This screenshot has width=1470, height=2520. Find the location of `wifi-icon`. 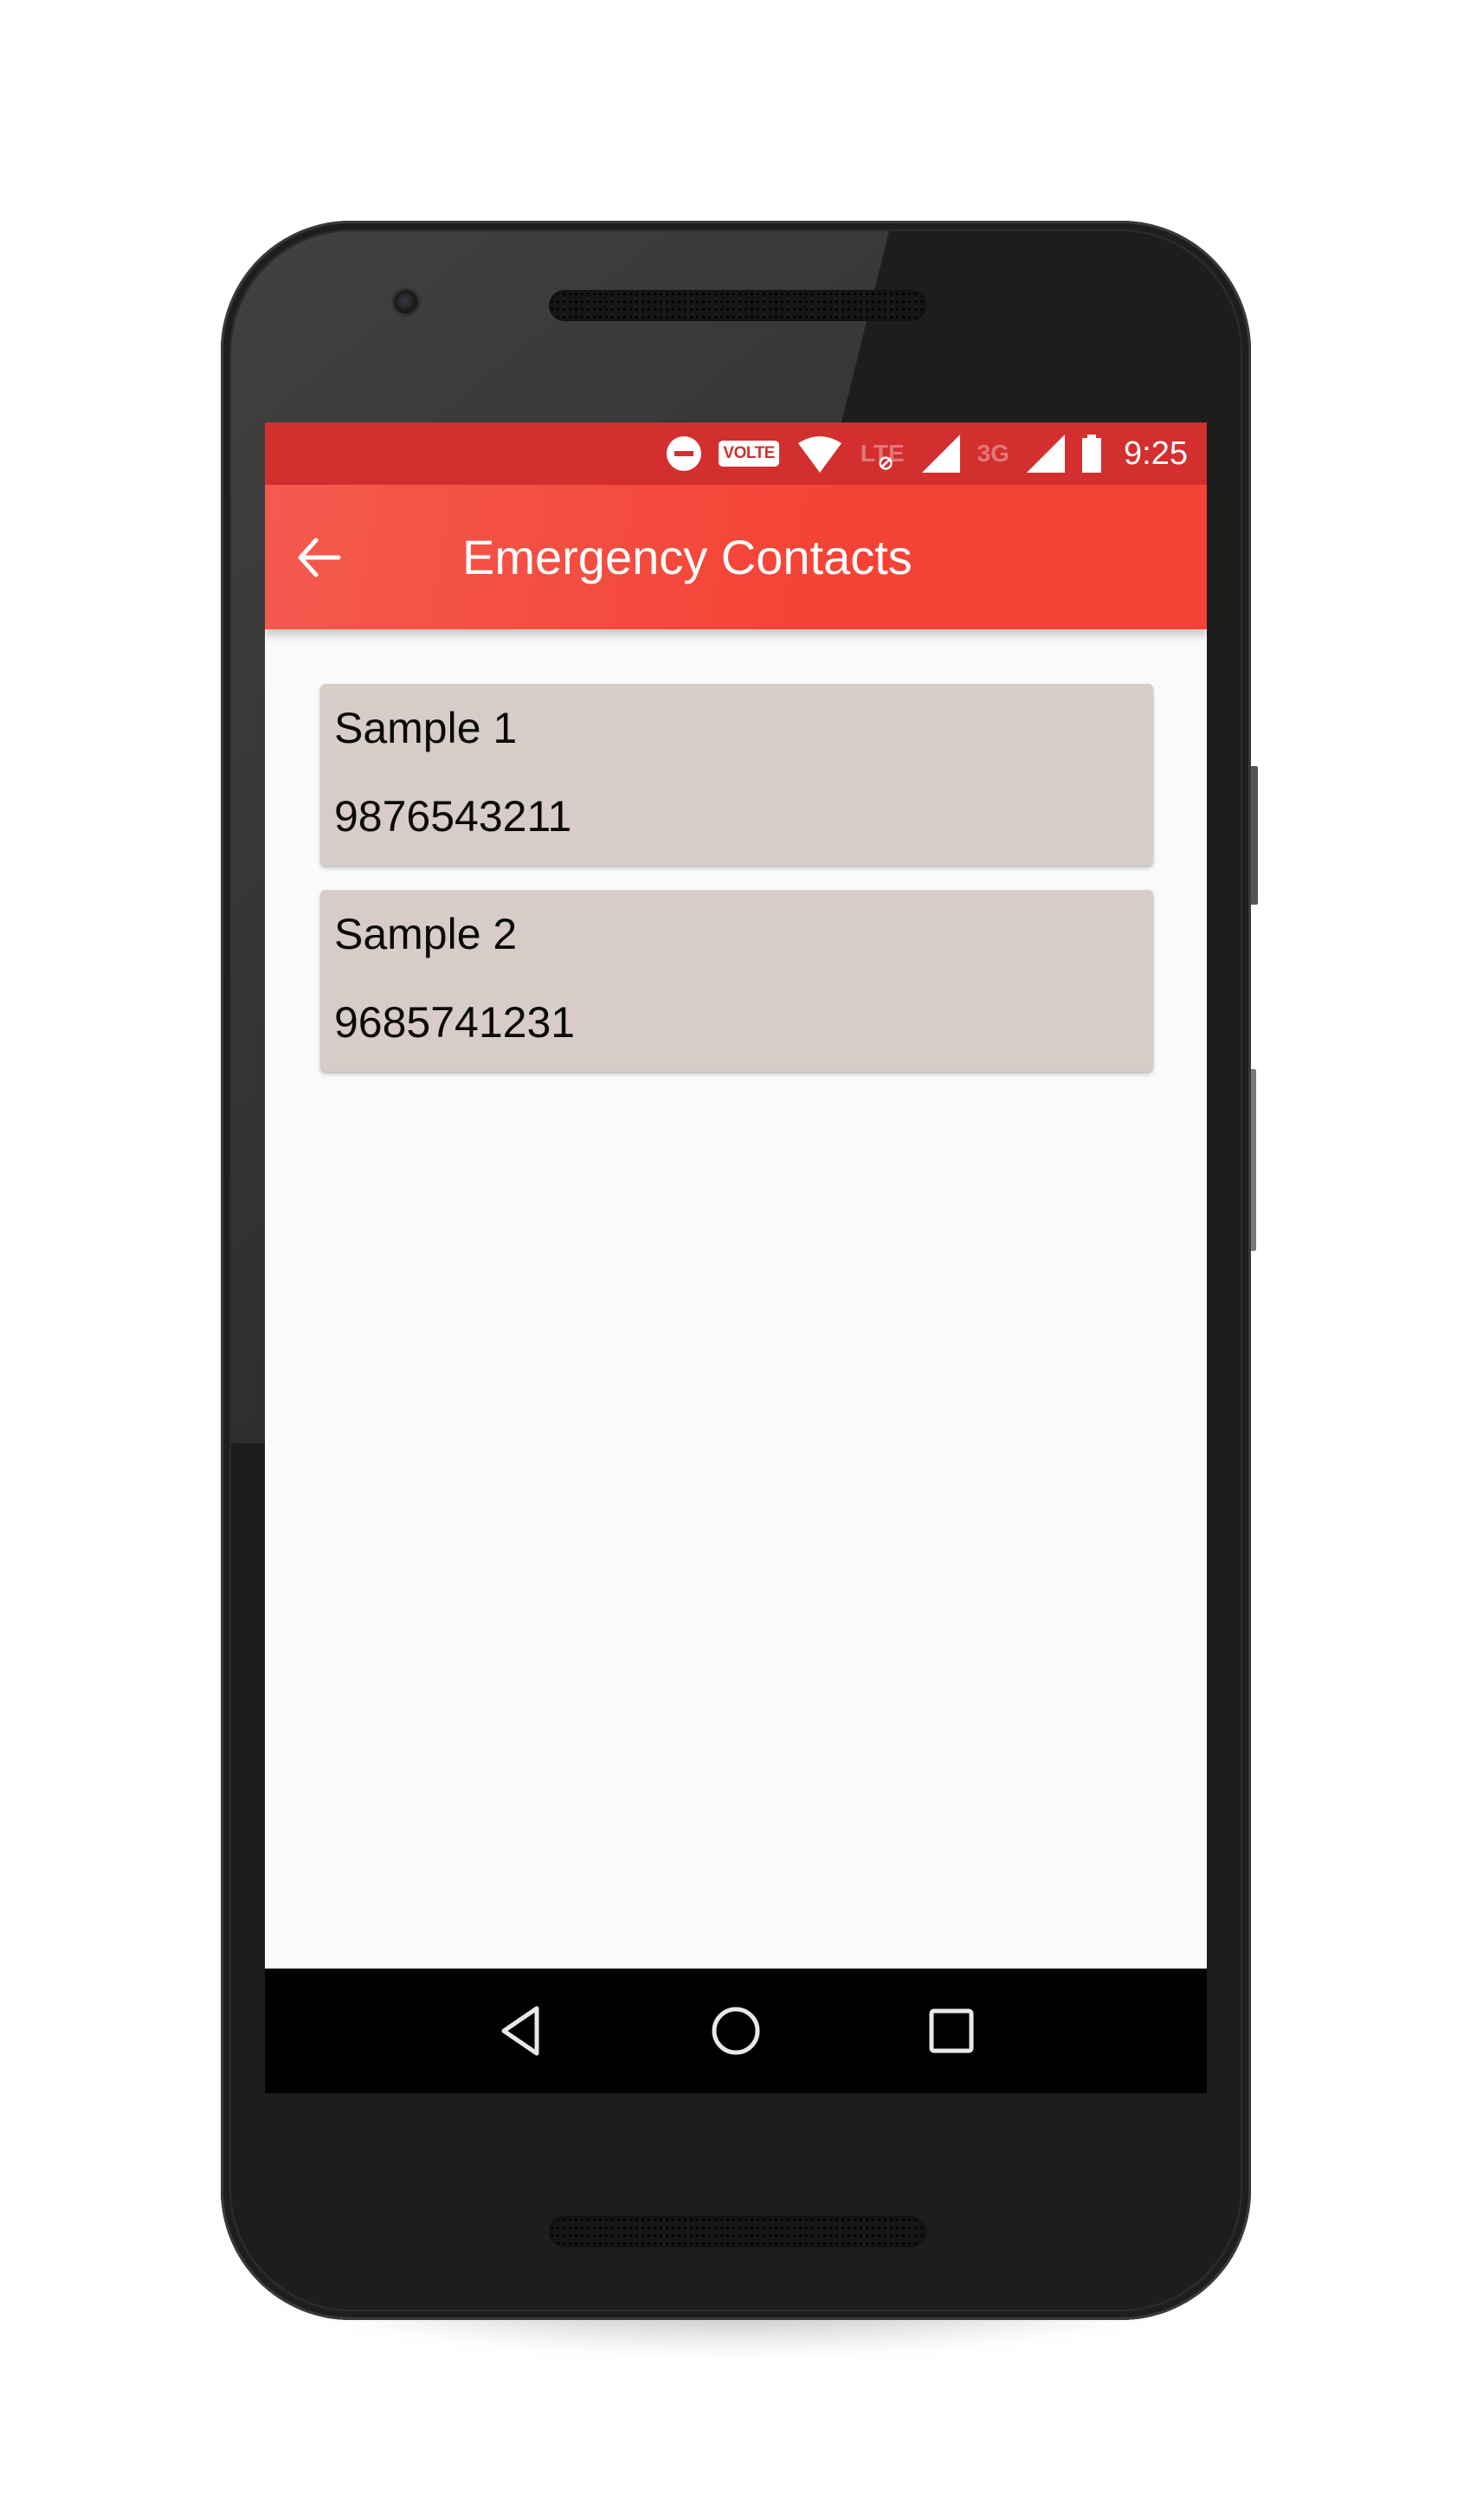

wifi-icon is located at coordinates (820, 454).